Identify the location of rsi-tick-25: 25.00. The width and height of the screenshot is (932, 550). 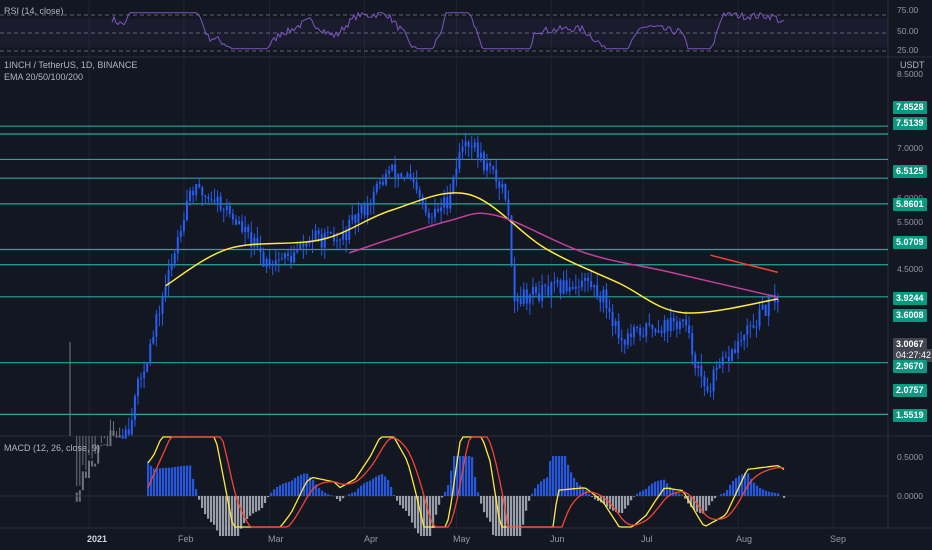
(908, 50).